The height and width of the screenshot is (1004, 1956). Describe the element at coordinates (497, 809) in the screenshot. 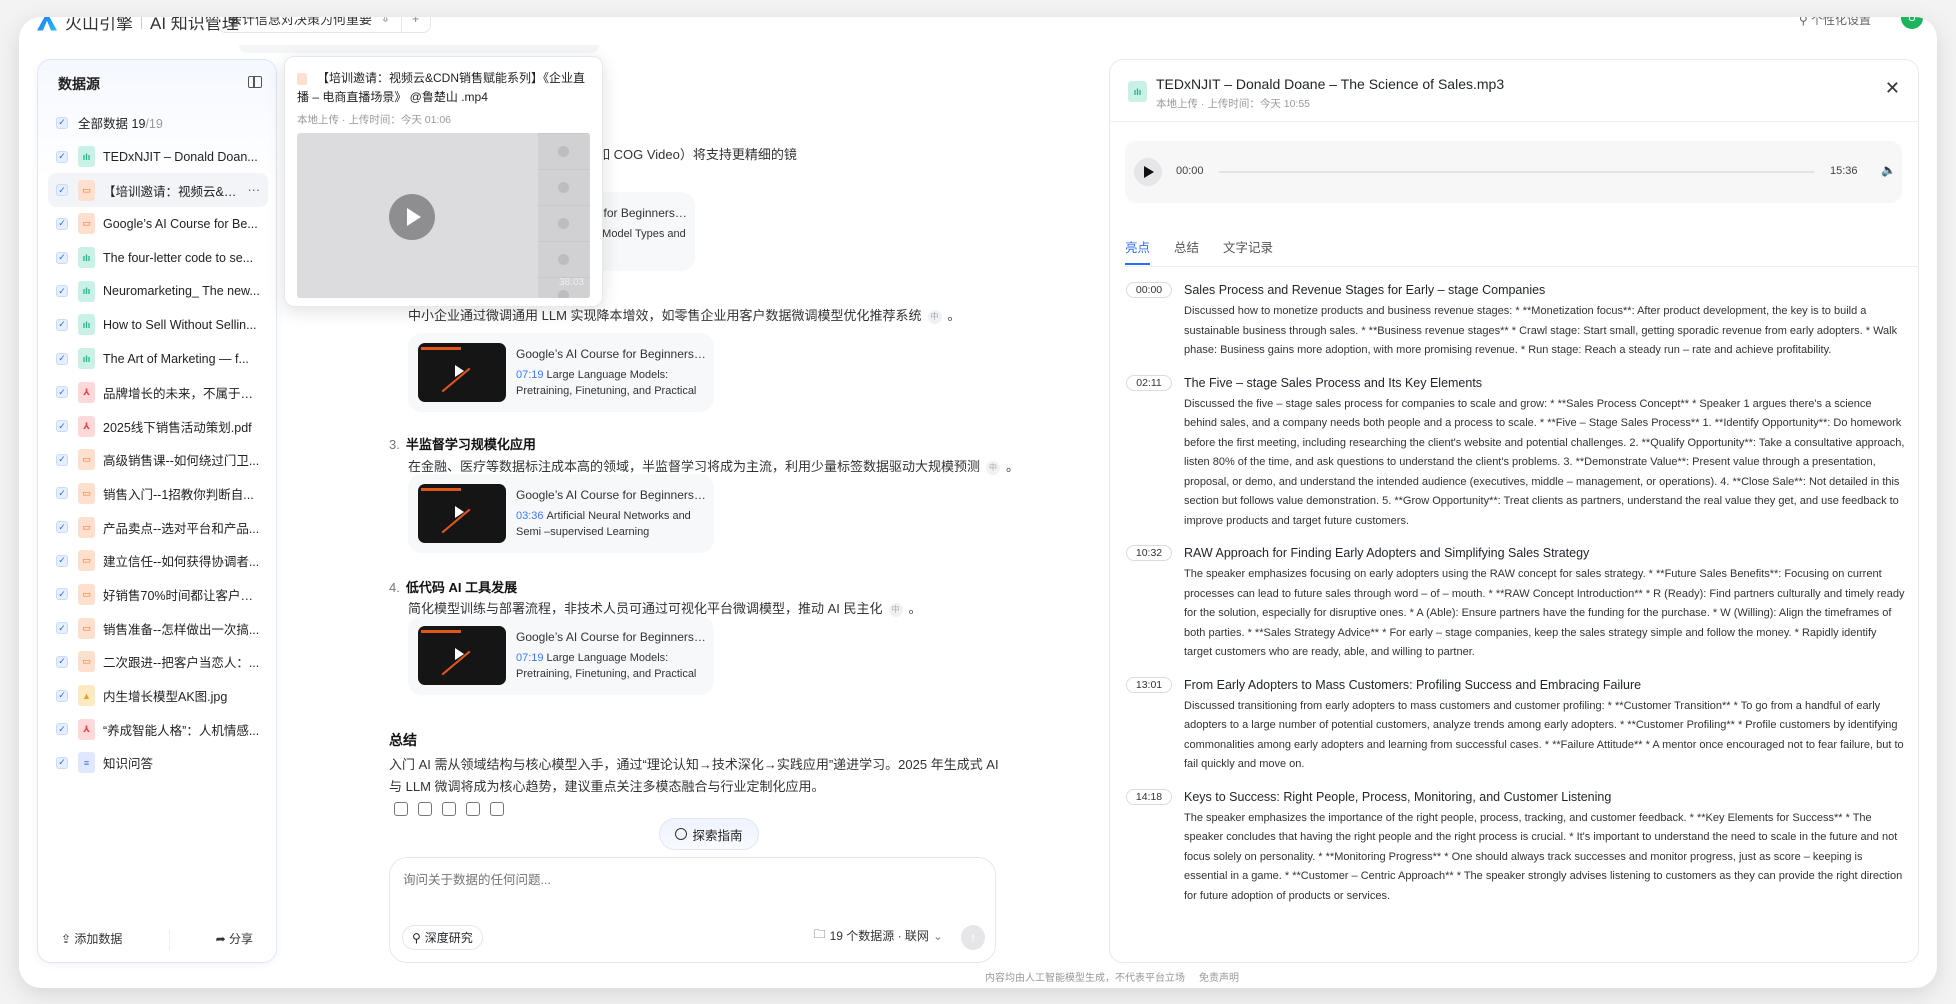

I see `export-icon` at that location.